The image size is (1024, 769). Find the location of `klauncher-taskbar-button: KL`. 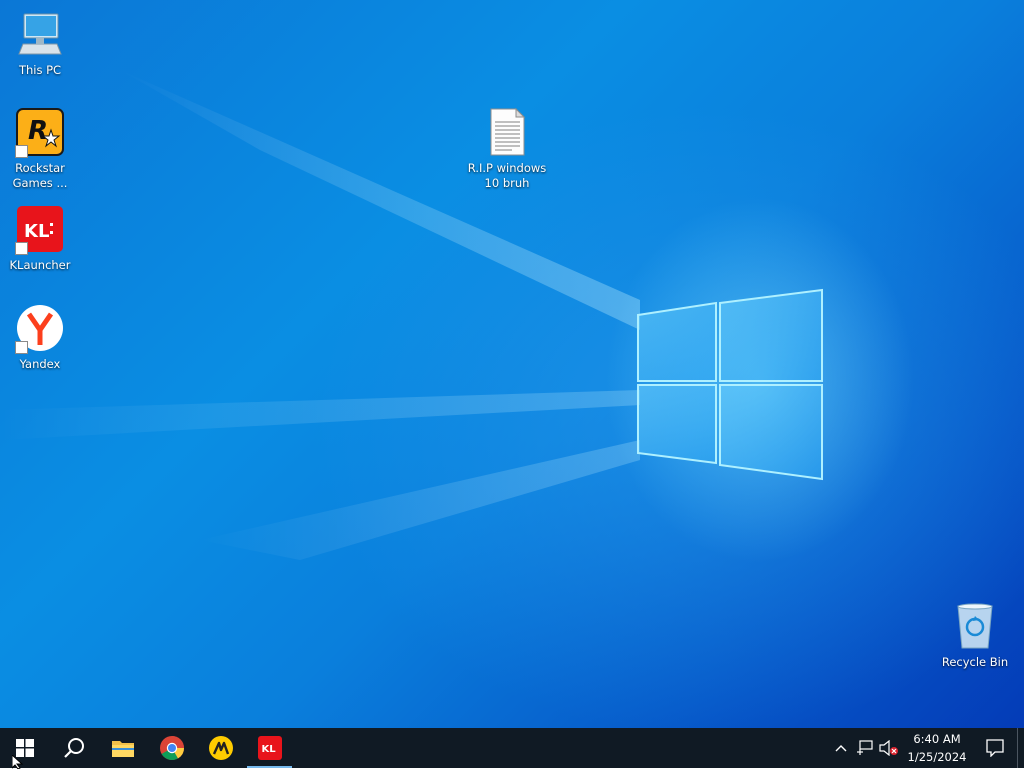

klauncher-taskbar-button: KL is located at coordinates (269, 748).